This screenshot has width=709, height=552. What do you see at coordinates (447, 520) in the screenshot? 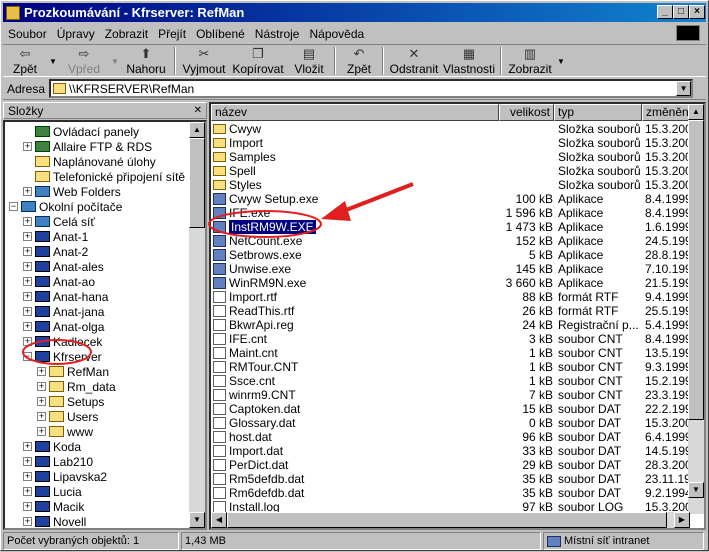
I see `scroll-thumb-horizontal` at bounding box center [447, 520].